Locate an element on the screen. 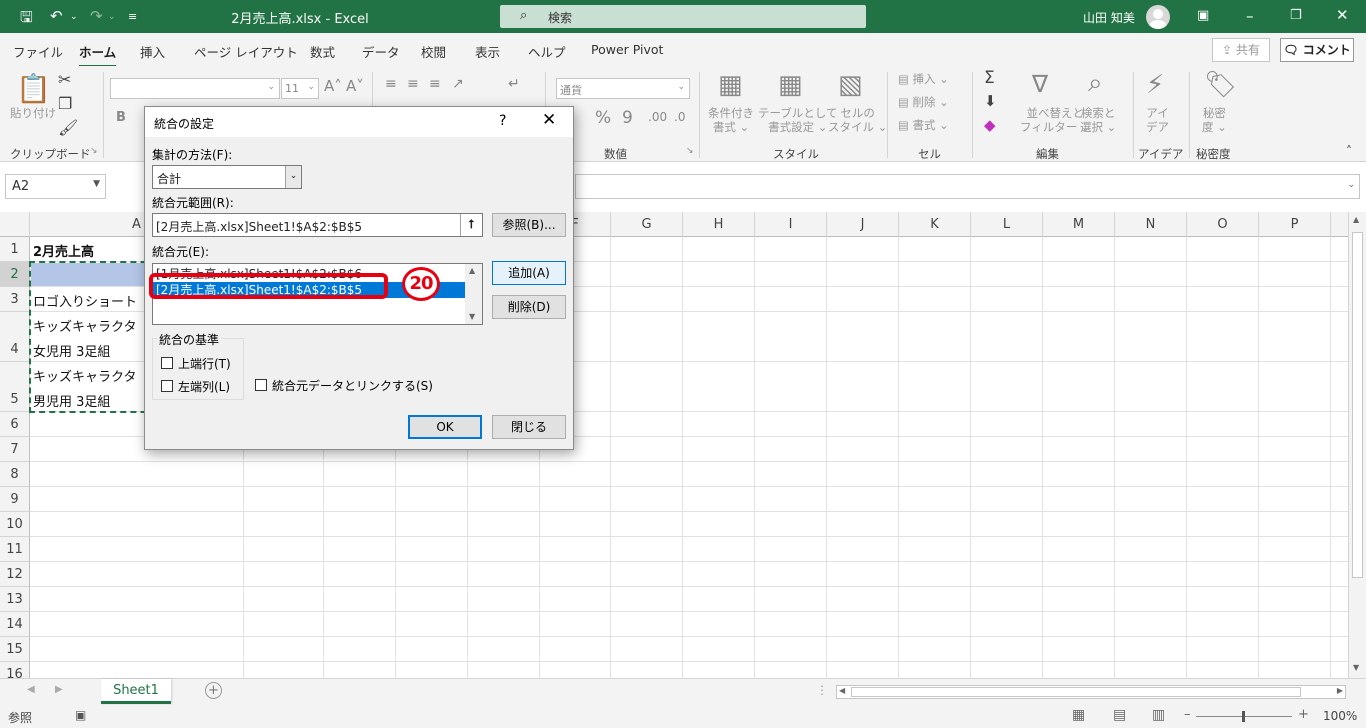 The image size is (1366, 728). format-as-table-button: テーブルとして 書式設定 ⌄ is located at coordinates (797, 120).